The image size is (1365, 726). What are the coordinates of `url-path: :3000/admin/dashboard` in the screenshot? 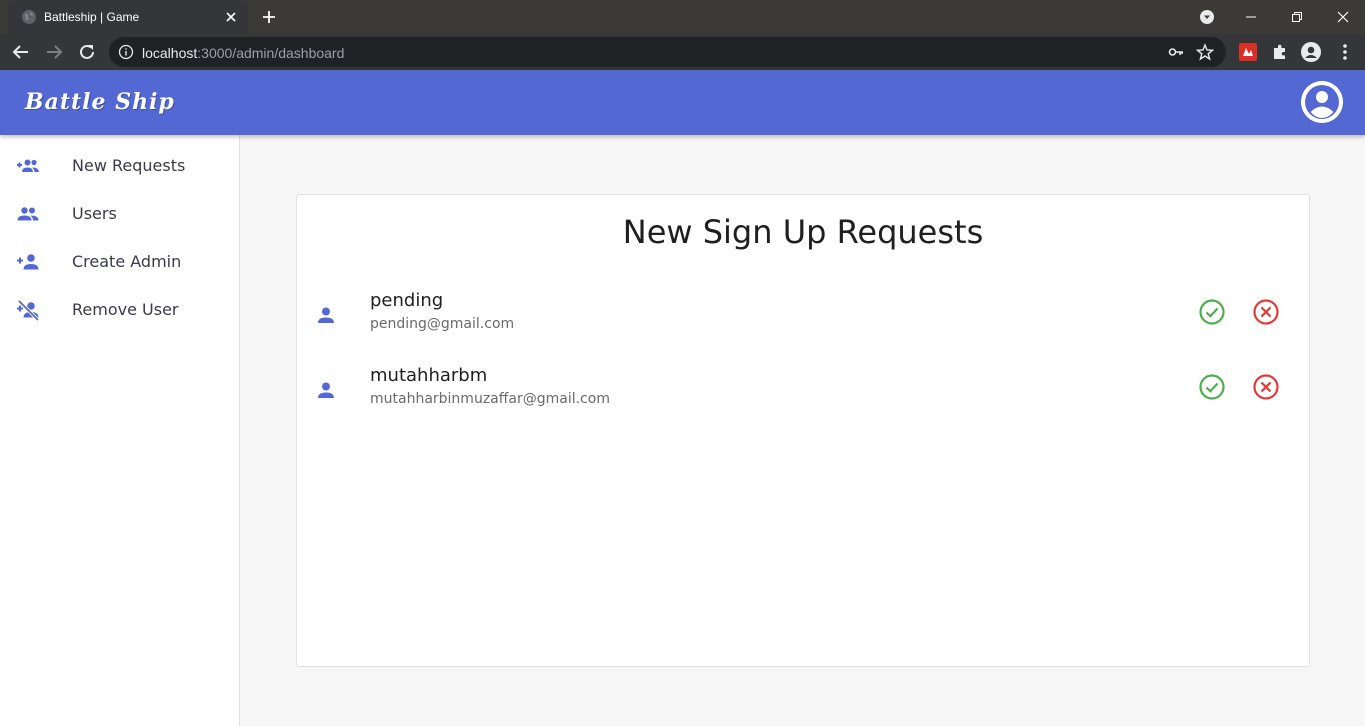 It's located at (271, 53).